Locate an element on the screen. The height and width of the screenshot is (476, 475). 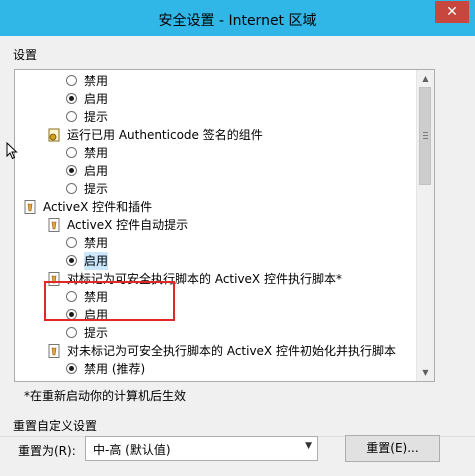
title-bar: 安全设置 - Internet 区域 ✕ is located at coordinates (237, 18).